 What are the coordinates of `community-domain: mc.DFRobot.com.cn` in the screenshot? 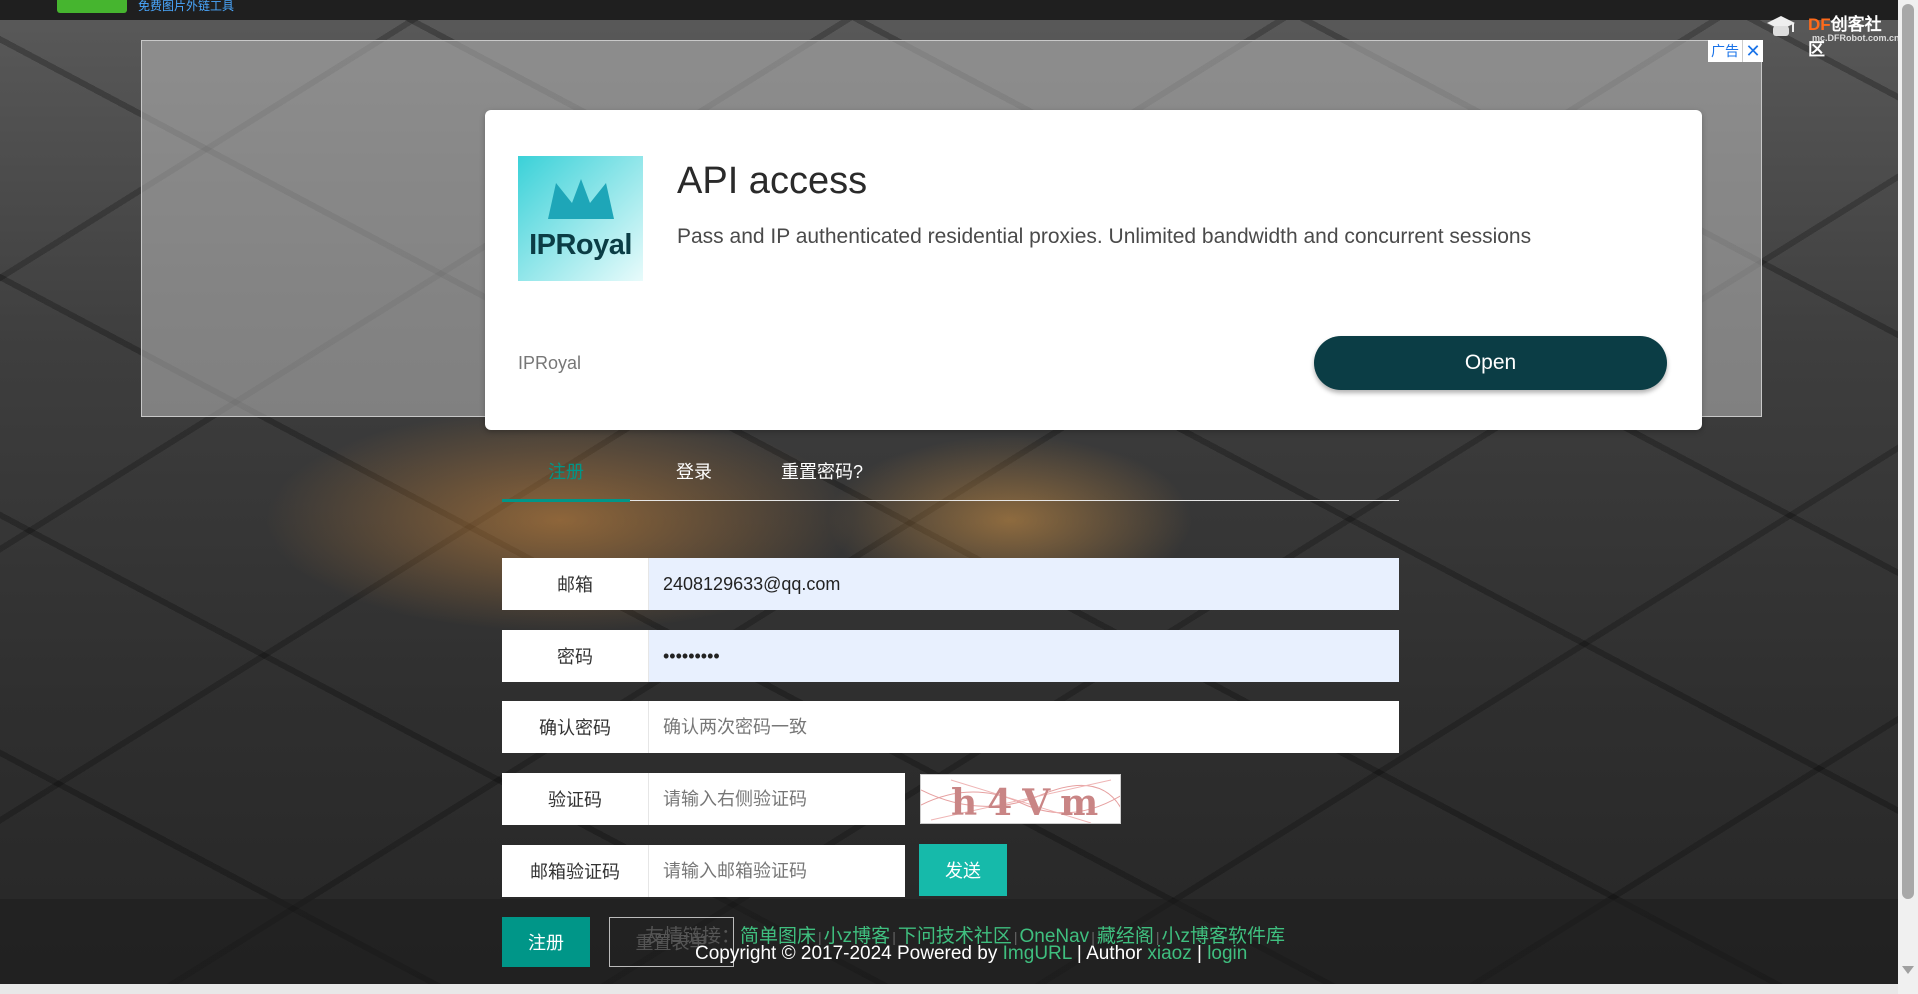 It's located at (1856, 38).